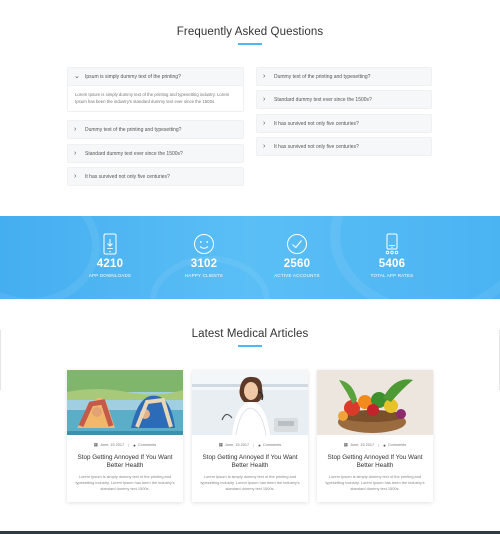 This screenshot has height=534, width=500. Describe the element at coordinates (204, 244) in the screenshot. I see `smiley-icon` at that location.